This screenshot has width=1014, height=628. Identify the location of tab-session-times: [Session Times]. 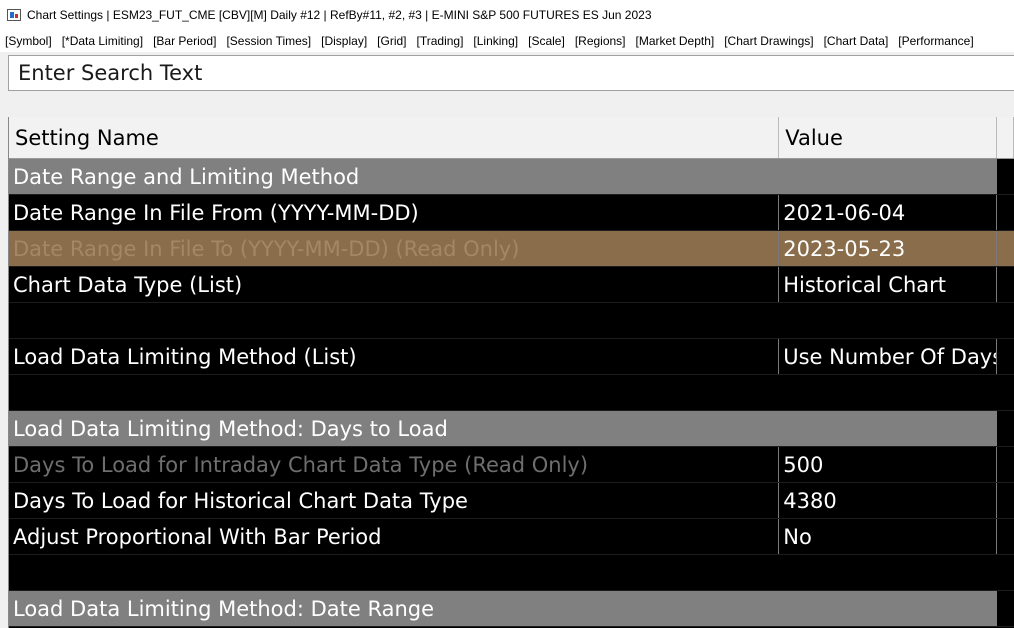
(268, 41).